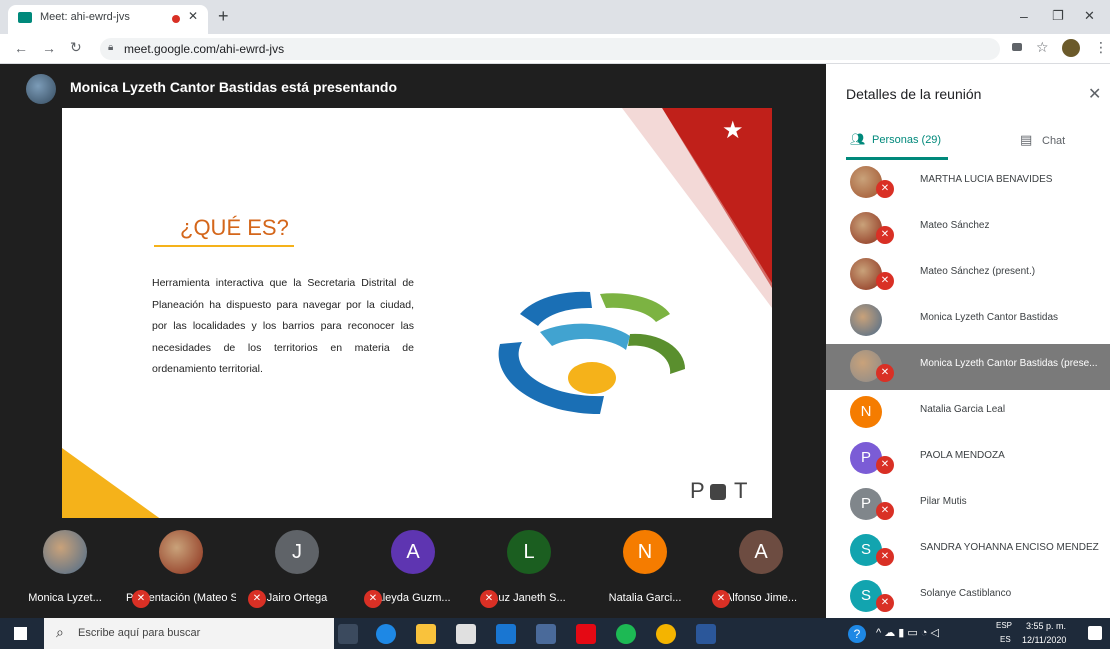  What do you see at coordinates (761, 552) in the screenshot?
I see `participant-avatar: A` at bounding box center [761, 552].